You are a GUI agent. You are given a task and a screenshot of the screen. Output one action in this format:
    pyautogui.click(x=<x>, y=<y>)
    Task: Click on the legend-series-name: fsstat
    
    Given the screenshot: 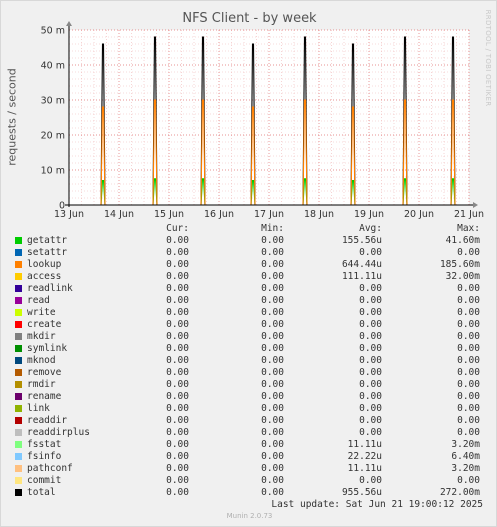 What is the action you would take?
    pyautogui.click(x=44, y=444)
    